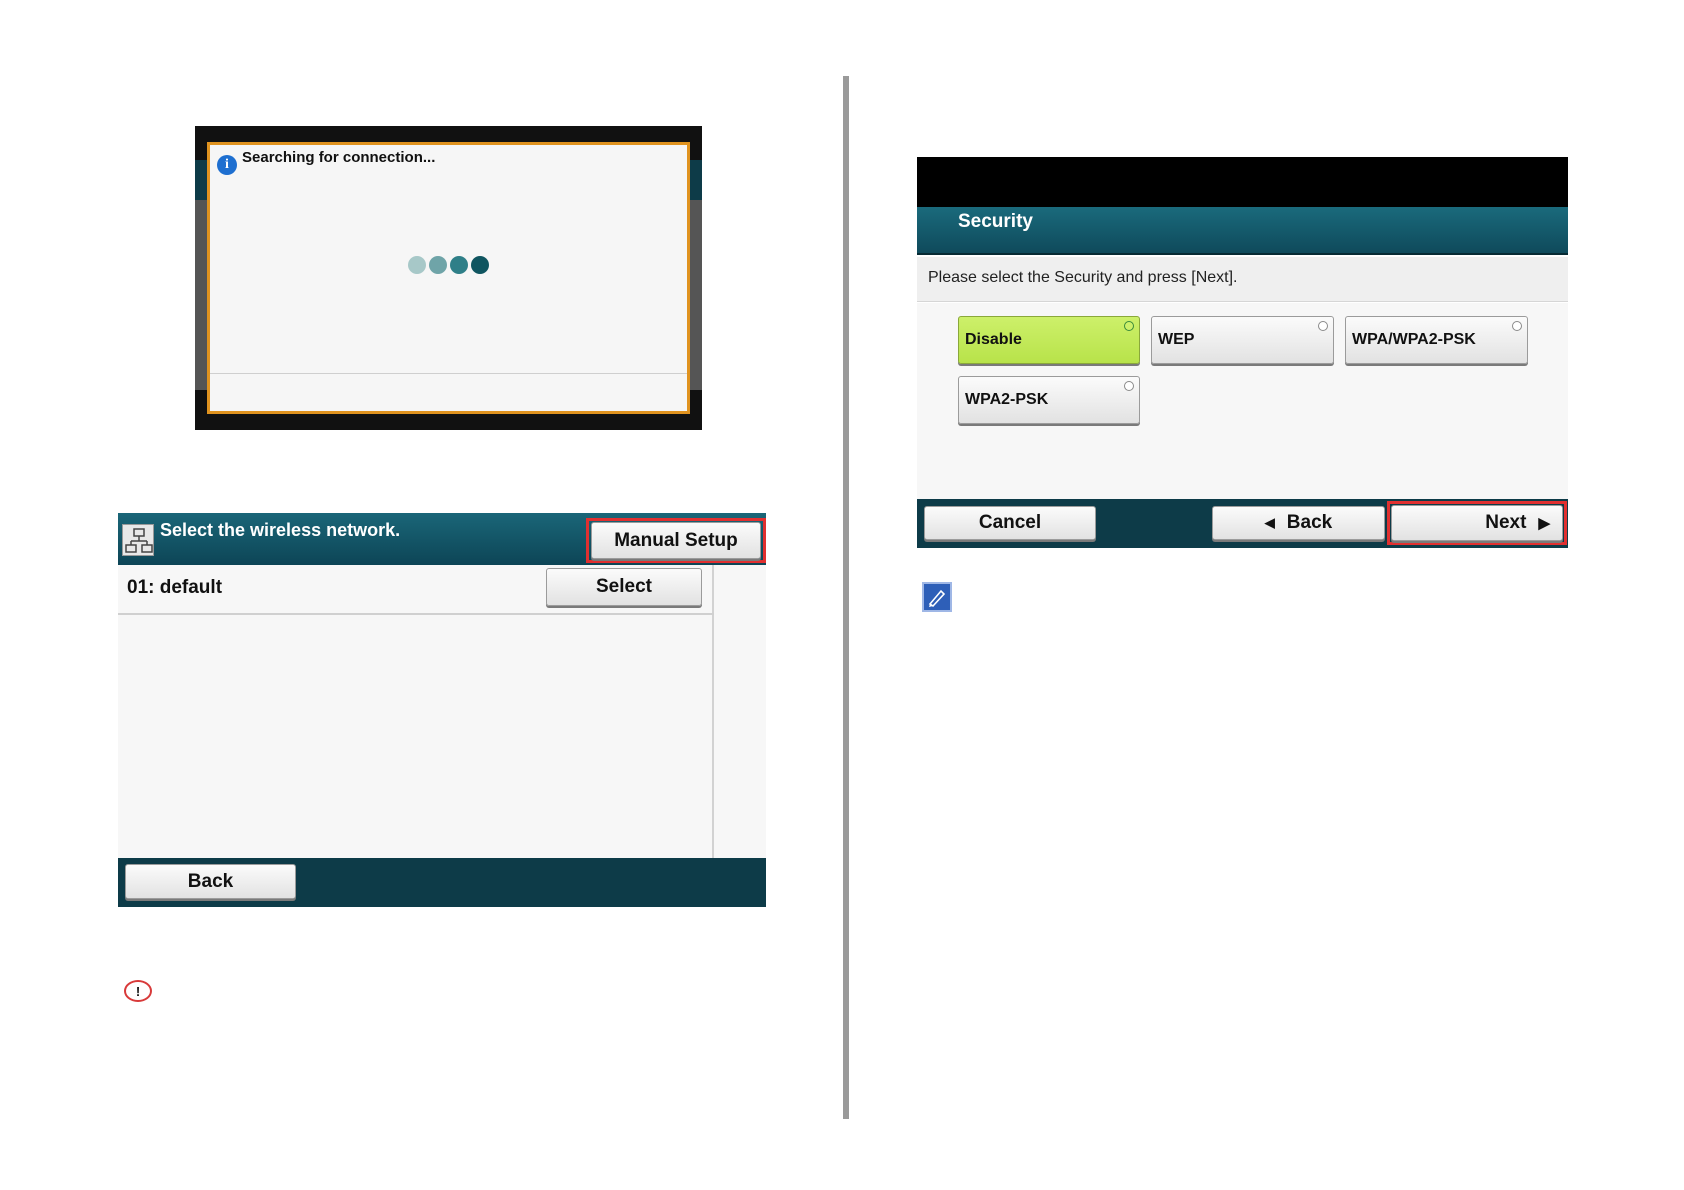  What do you see at coordinates (1414, 339) in the screenshot?
I see `option-label: WPA/WPA2-PSK` at bounding box center [1414, 339].